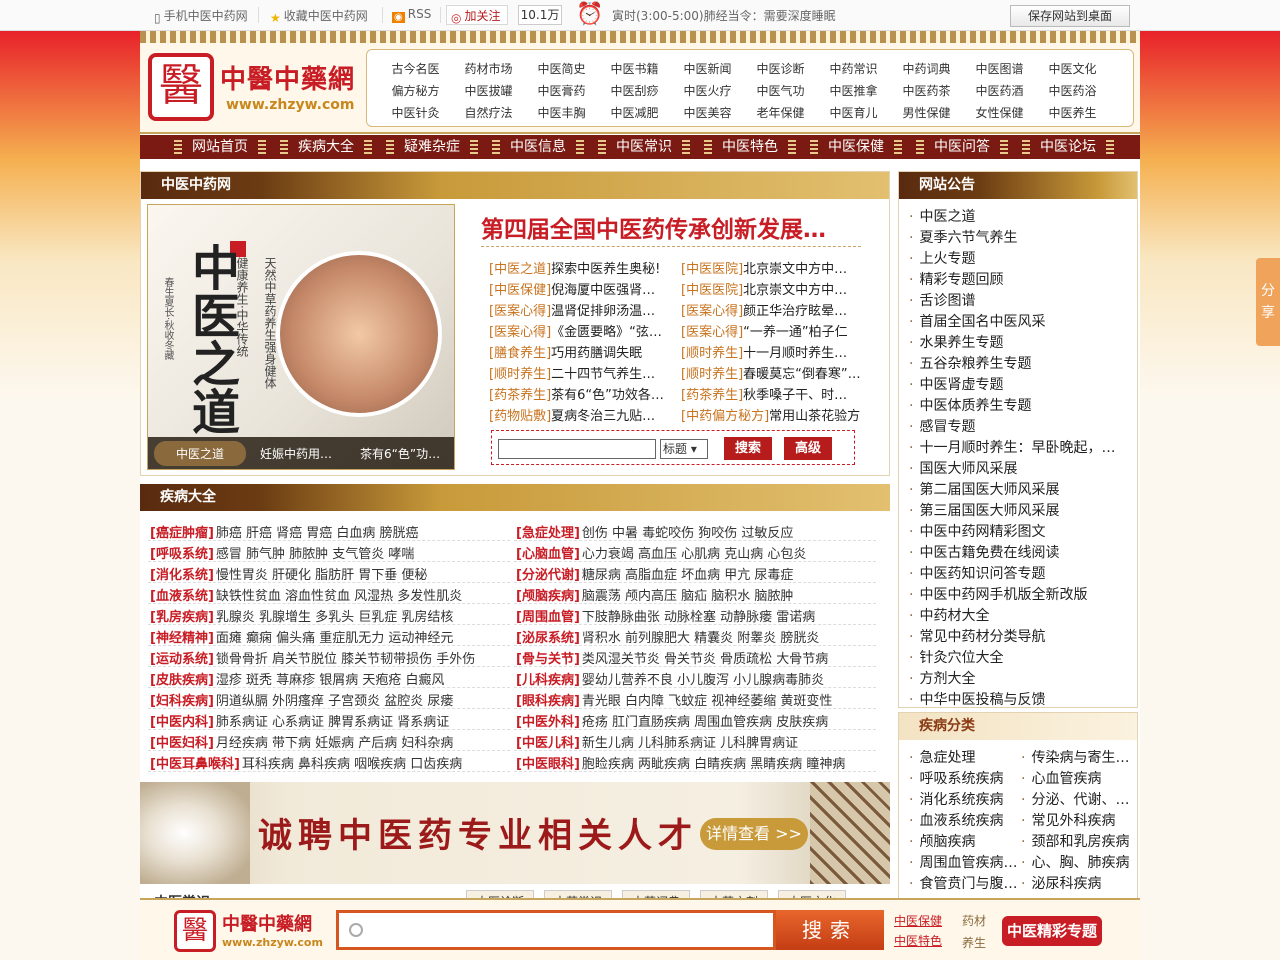 This screenshot has height=960, width=1280. I want to click on category-link: 中医简史, so click(561, 68).